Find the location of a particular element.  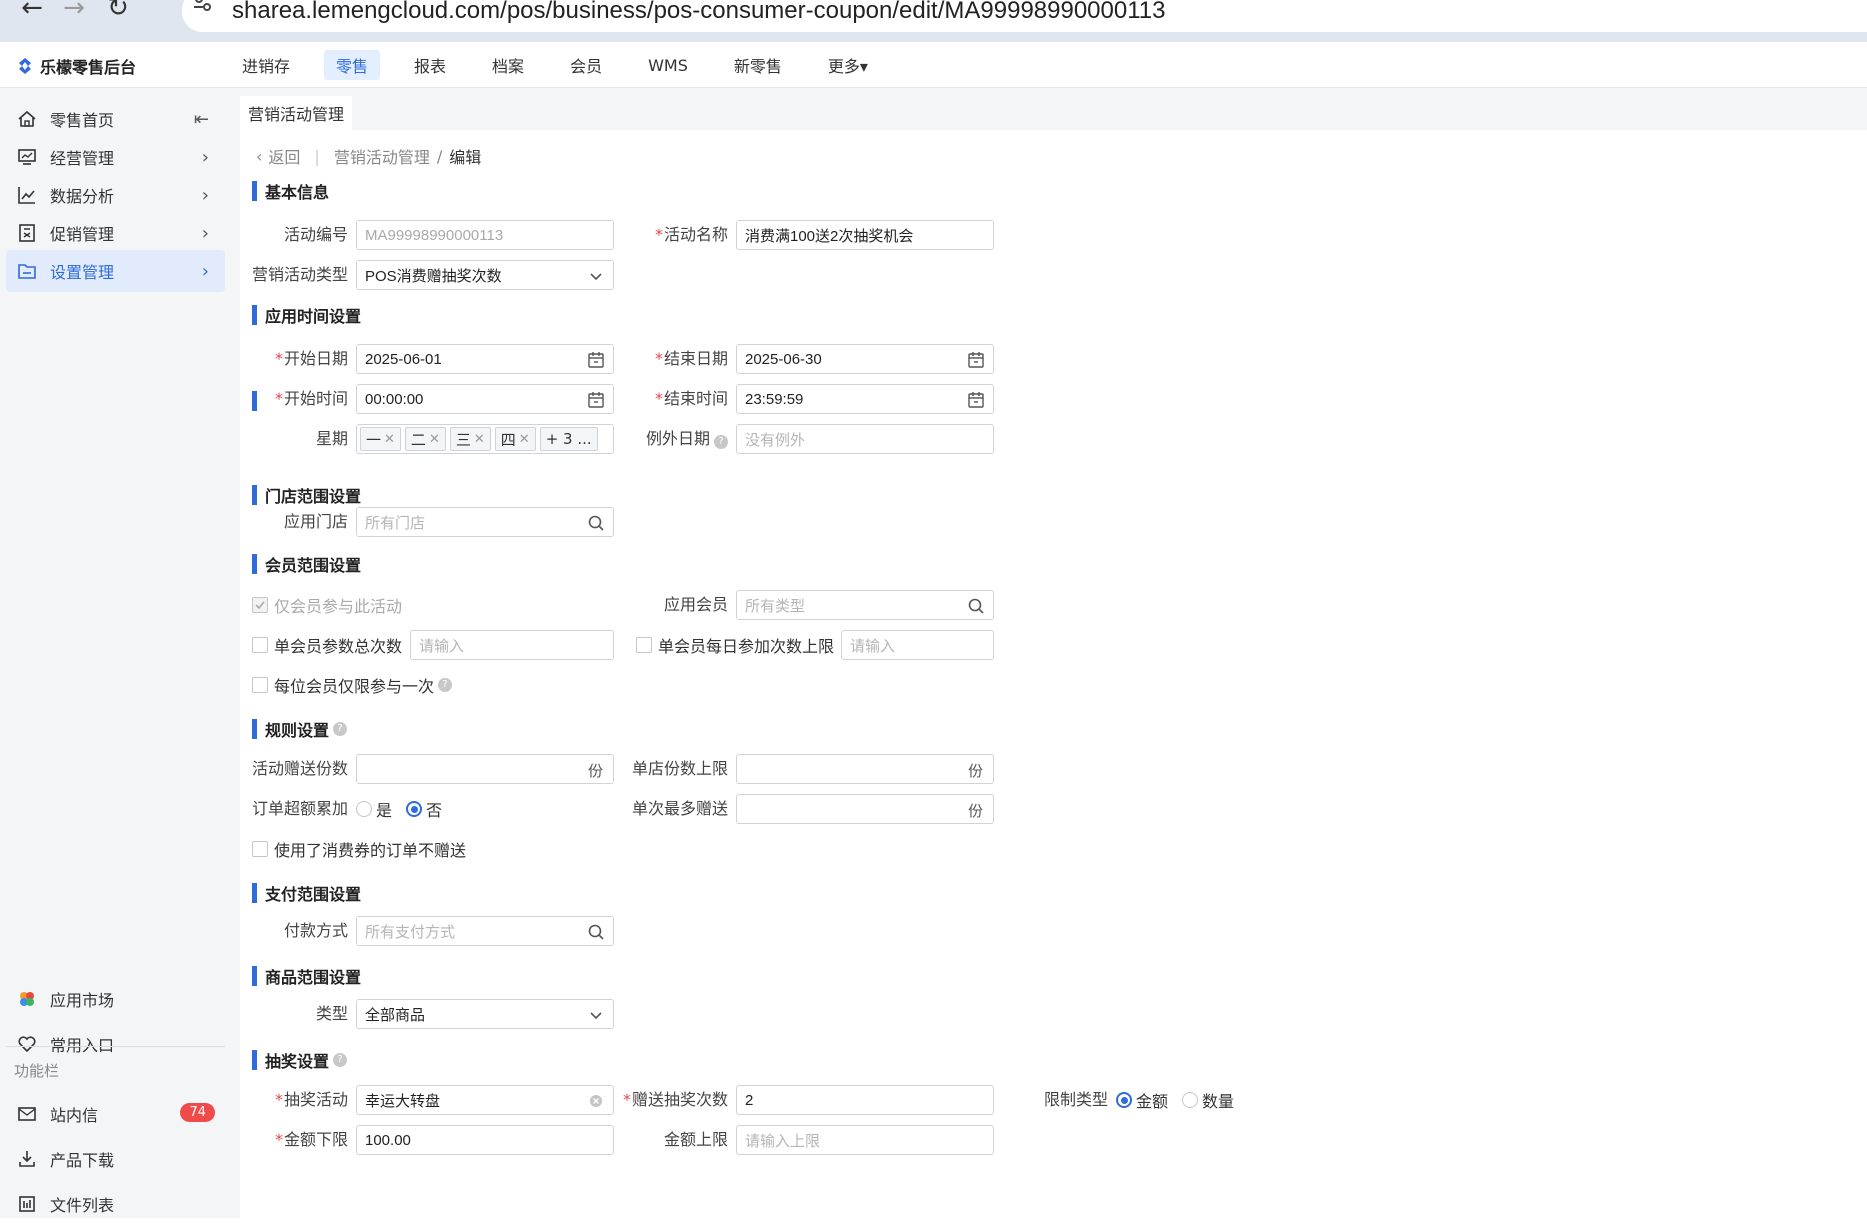

amount-max-input: 请输入上限 is located at coordinates (865, 1140).